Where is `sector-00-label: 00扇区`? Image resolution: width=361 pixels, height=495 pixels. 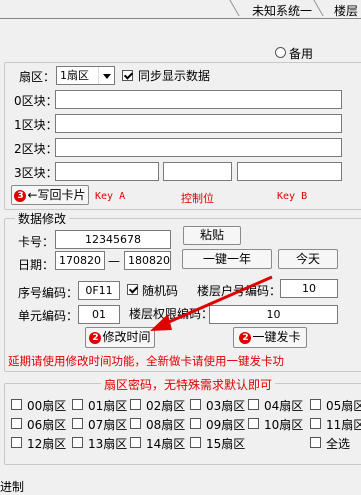
sector-00-label: 00扇区 is located at coordinates (47, 406).